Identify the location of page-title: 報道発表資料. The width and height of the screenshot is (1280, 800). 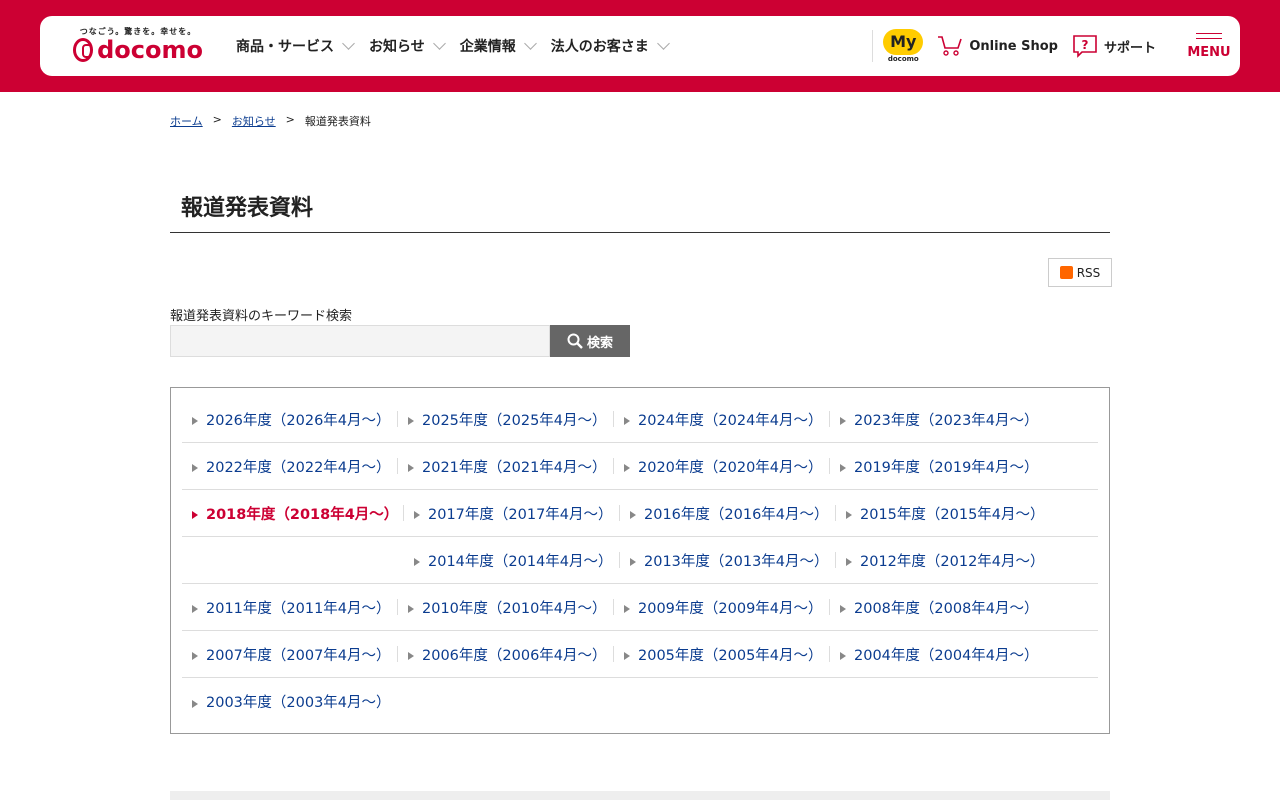
(640, 211).